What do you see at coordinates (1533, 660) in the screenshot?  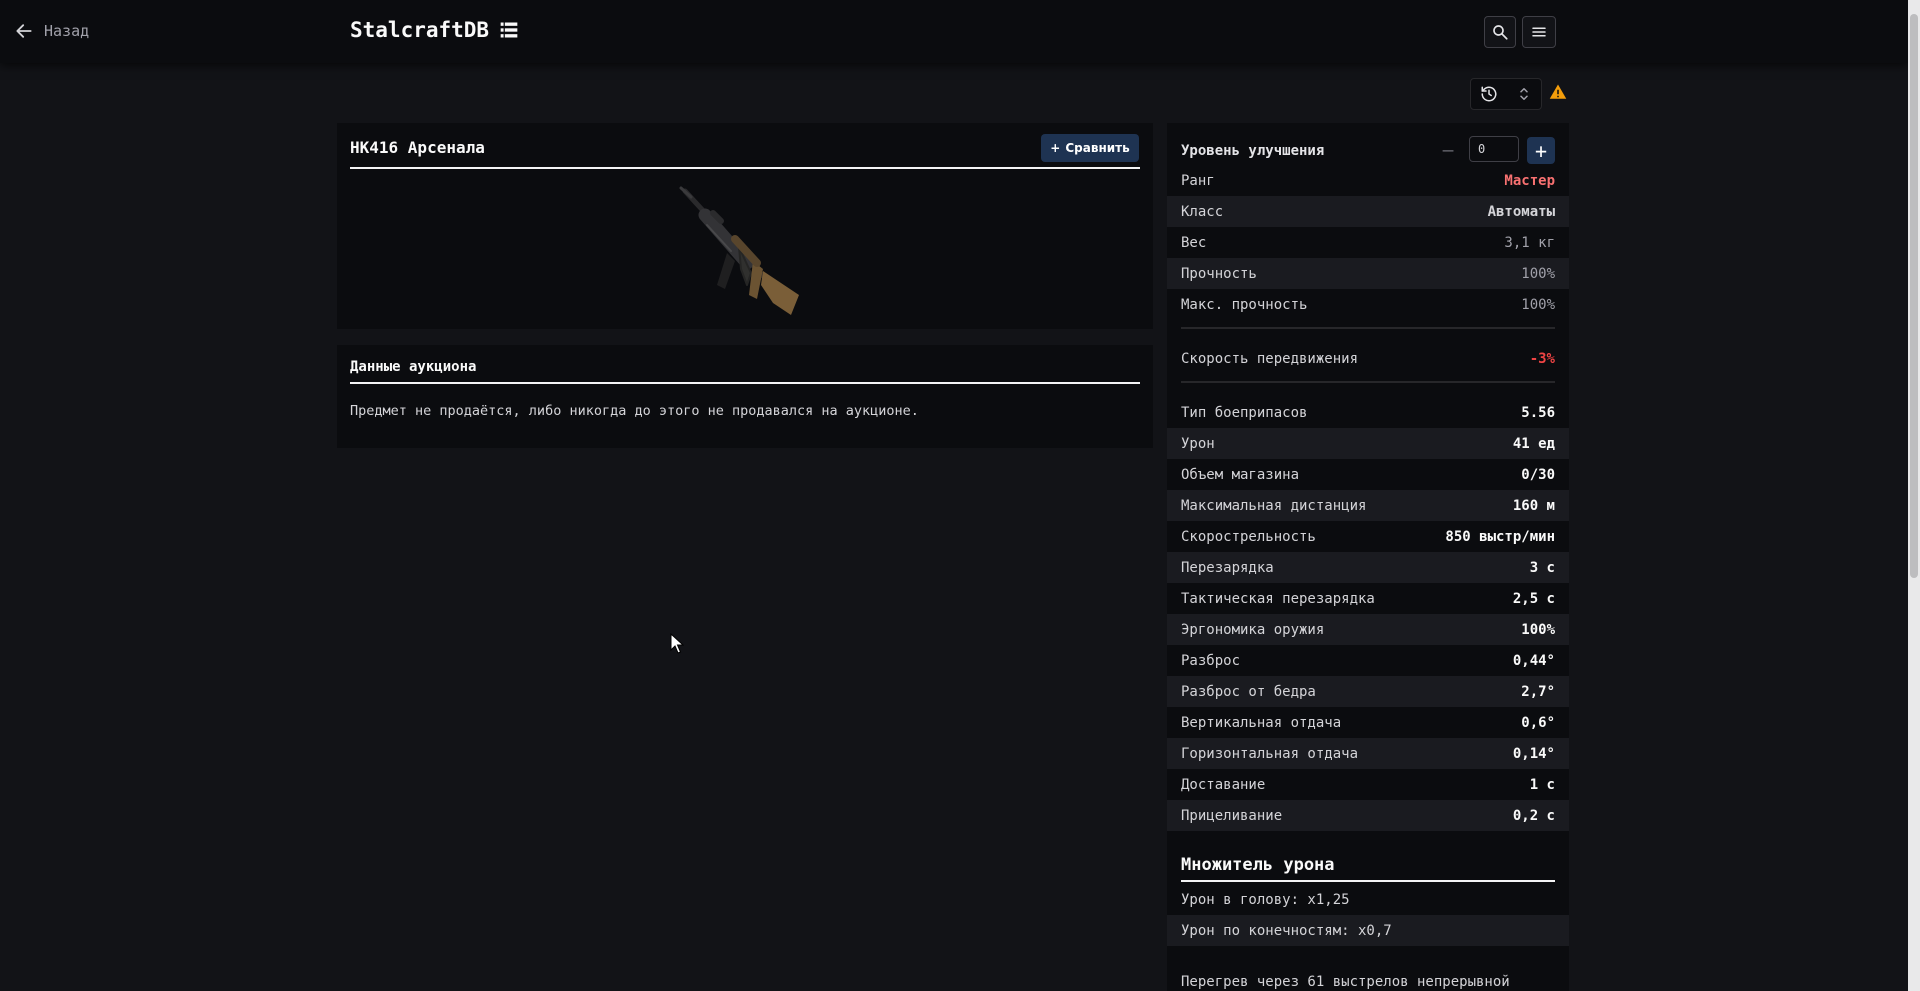 I see `stat-value: 0,44°` at bounding box center [1533, 660].